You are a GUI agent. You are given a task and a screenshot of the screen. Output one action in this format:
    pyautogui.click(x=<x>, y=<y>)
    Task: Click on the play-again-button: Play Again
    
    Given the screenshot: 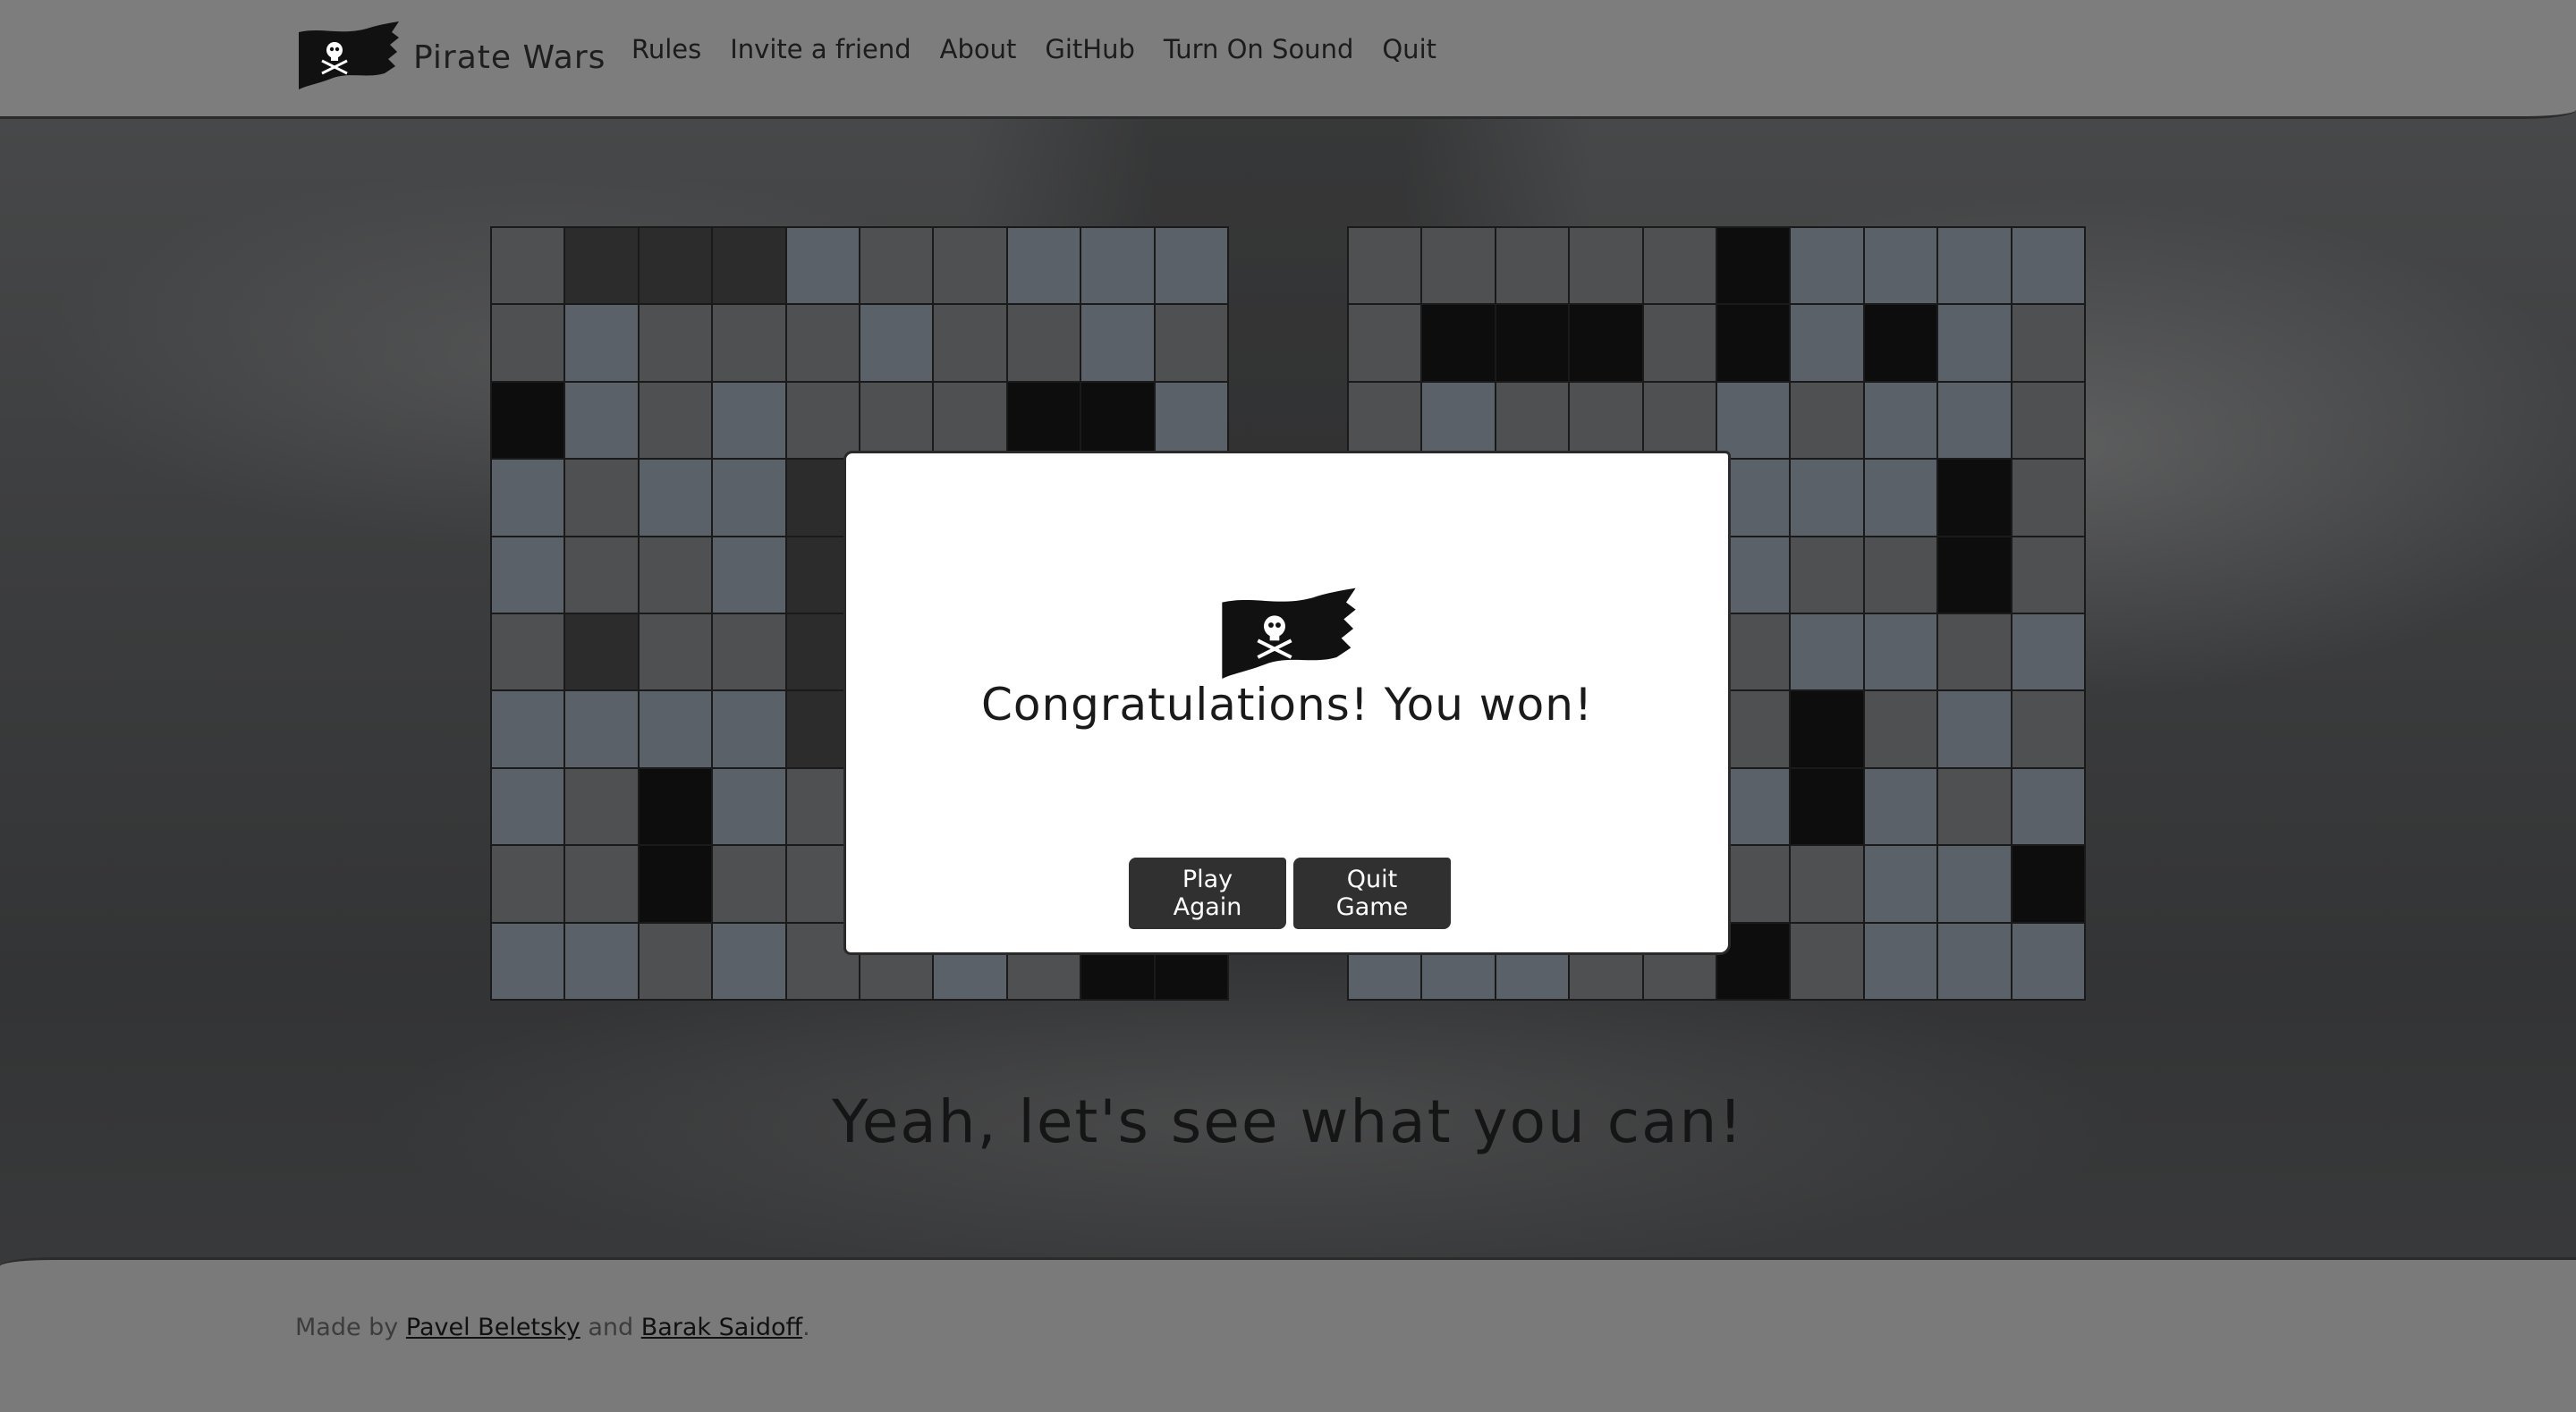 What is the action you would take?
    pyautogui.click(x=1207, y=893)
    